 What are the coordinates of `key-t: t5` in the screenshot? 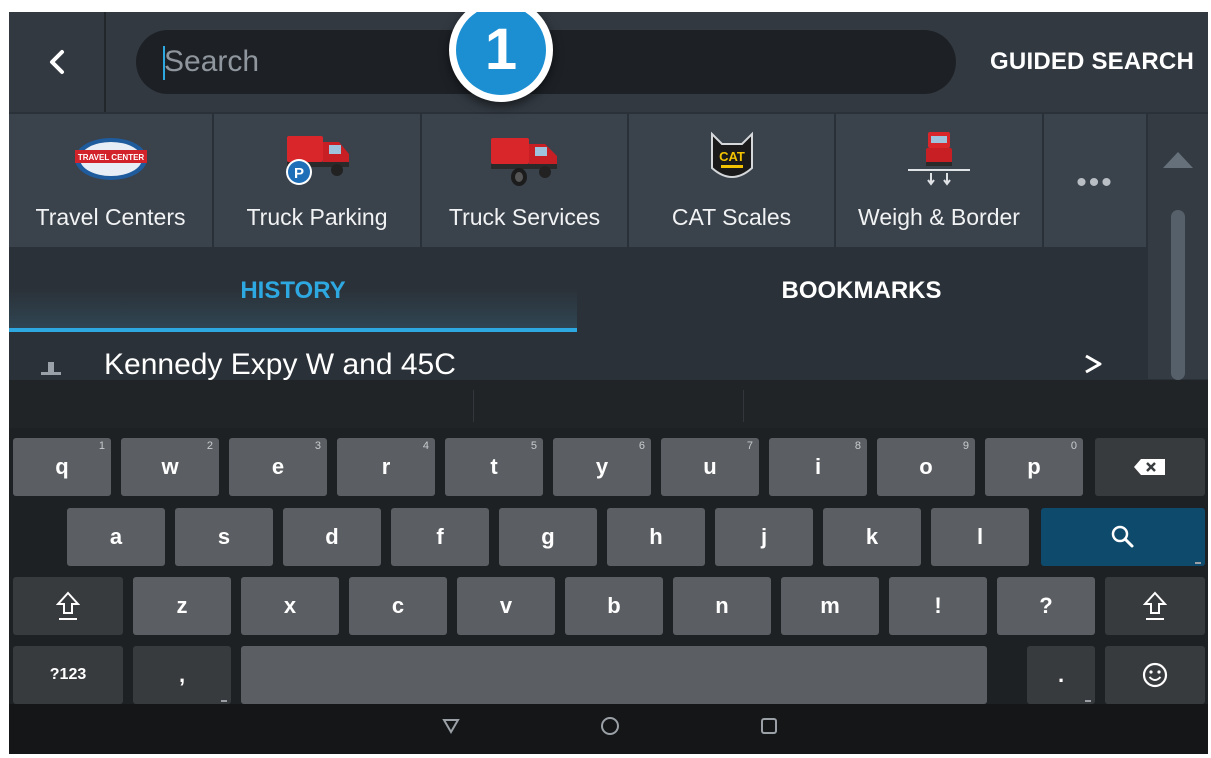 It's located at (494, 467).